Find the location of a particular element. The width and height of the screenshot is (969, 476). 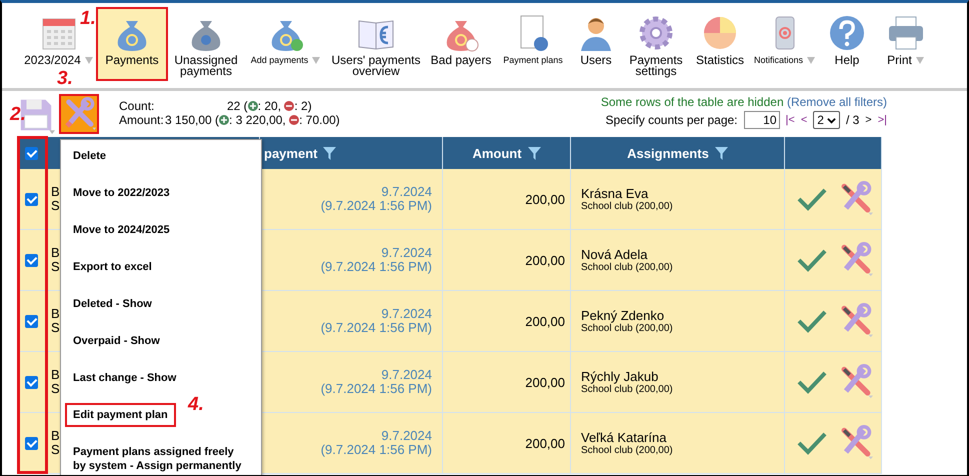

toolbar-button: Users' payments overview is located at coordinates (376, 66).